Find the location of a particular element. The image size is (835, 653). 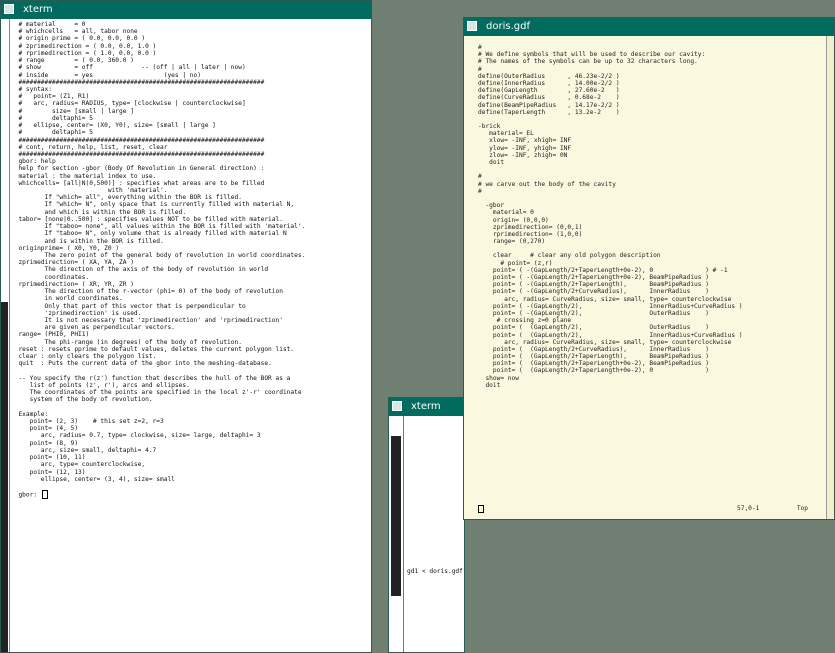

terminal-line: # rprimedirection = ( 1.0, 0.0, 0.0 ) is located at coordinates (84, 53).